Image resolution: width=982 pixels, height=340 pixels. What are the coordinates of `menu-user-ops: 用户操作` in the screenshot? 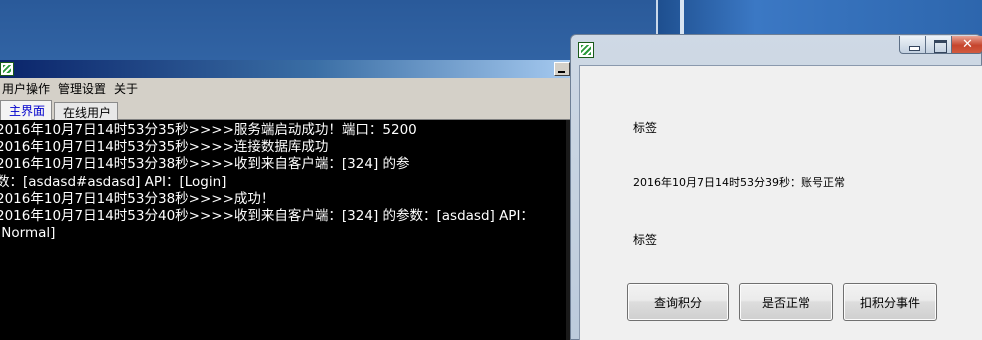 It's located at (28, 88).